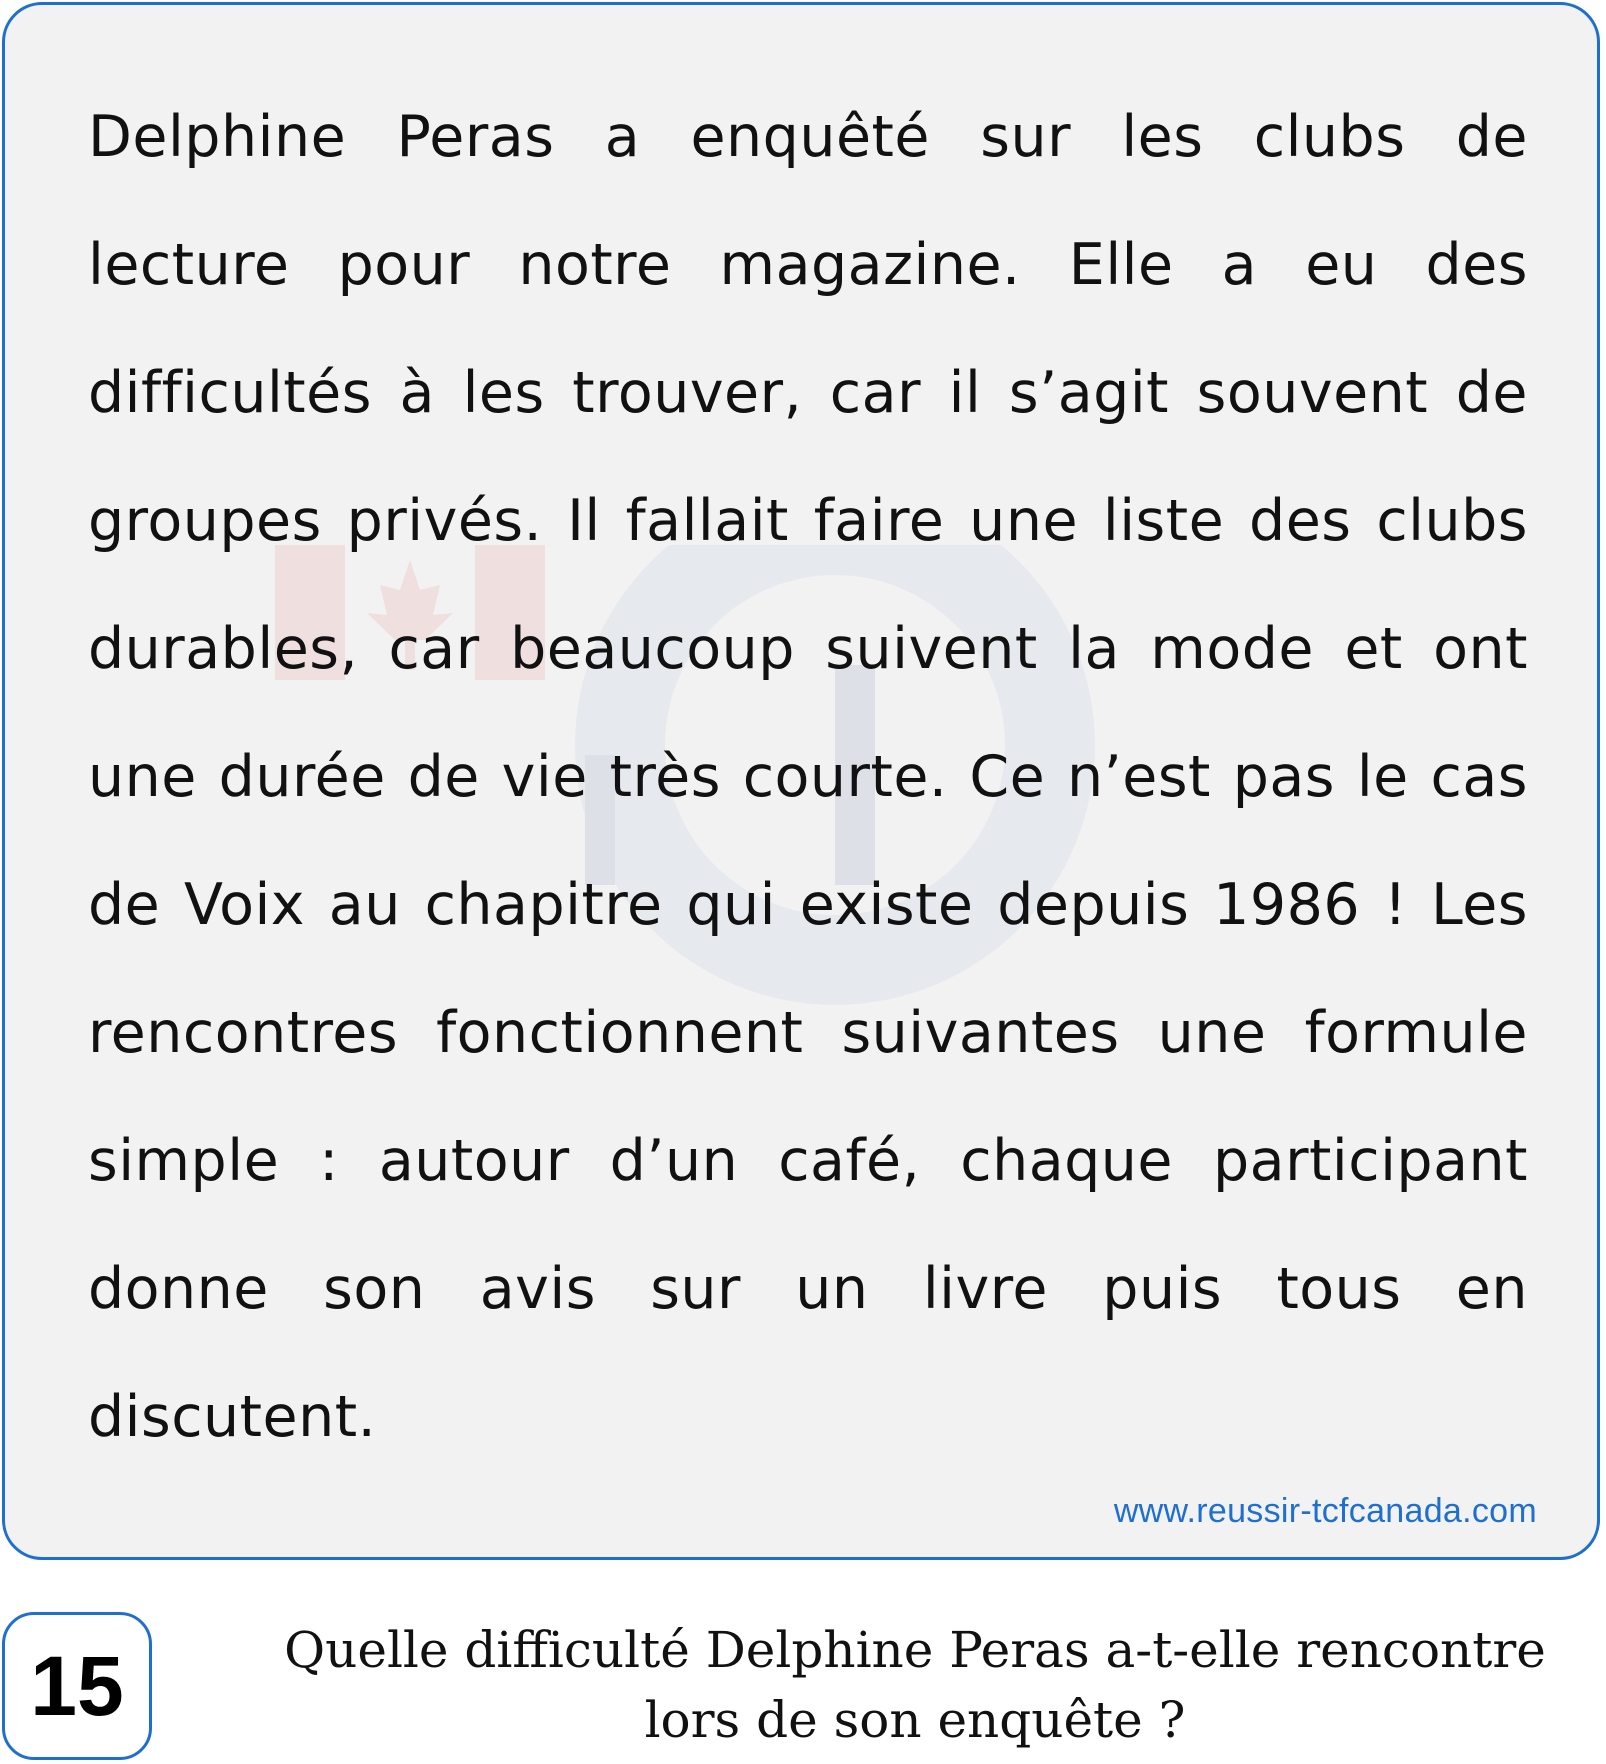 The width and height of the screenshot is (1606, 1764). Describe the element at coordinates (1325, 1511) in the screenshot. I see `website-url: www.reussir-tcfcanada.com` at that location.